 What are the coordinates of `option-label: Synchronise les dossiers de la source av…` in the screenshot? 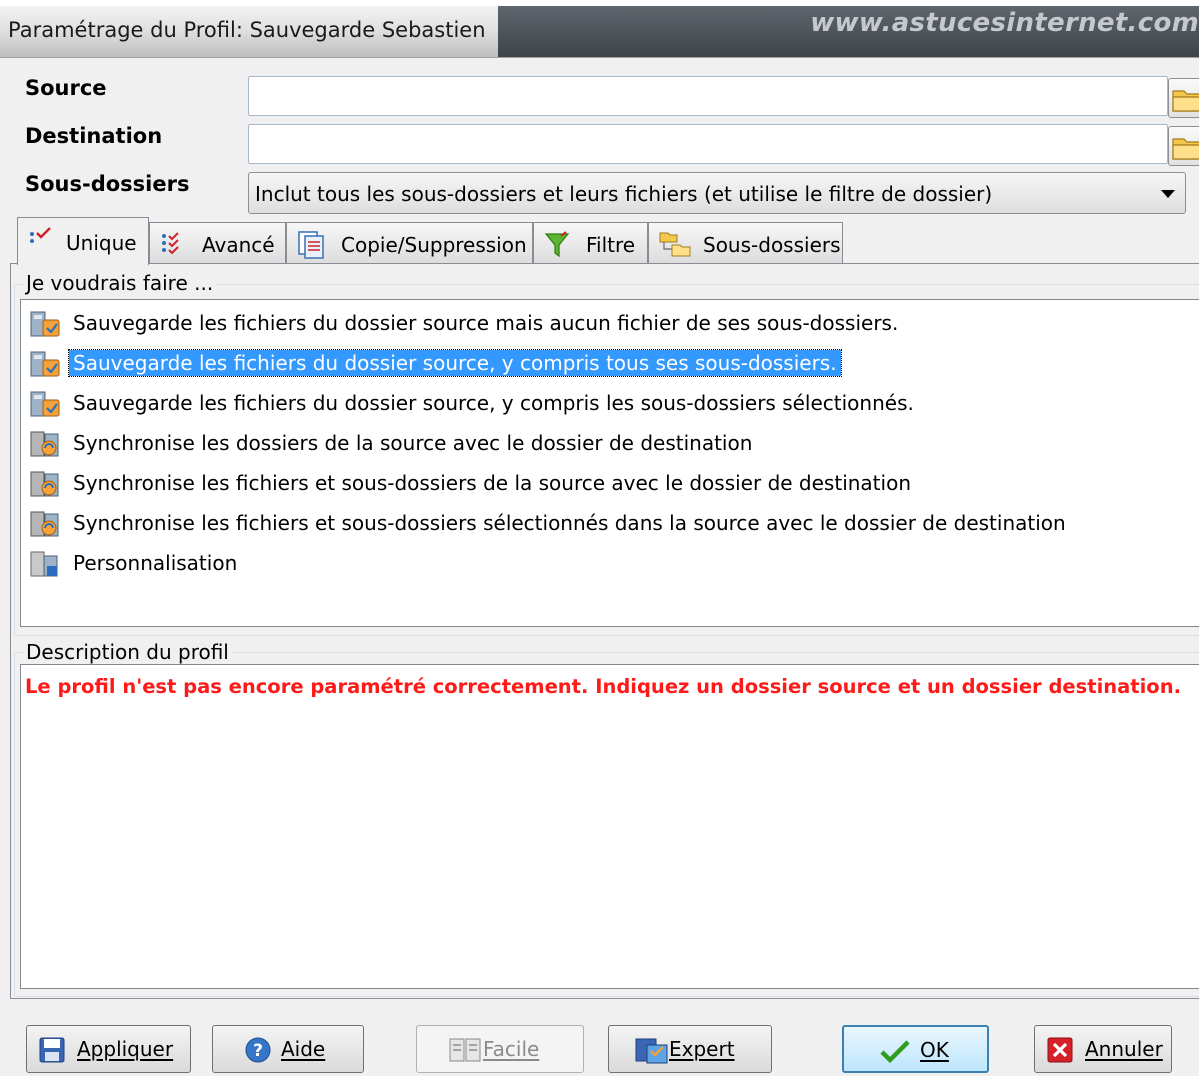 It's located at (413, 443).